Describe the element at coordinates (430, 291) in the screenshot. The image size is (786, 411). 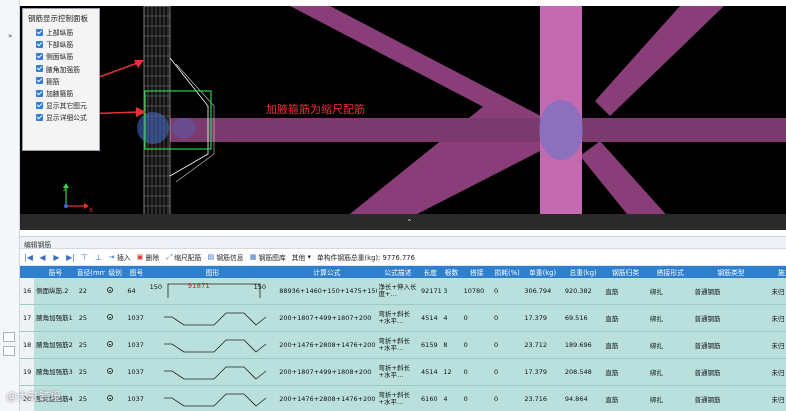
I see `length-cell: 92171` at that location.